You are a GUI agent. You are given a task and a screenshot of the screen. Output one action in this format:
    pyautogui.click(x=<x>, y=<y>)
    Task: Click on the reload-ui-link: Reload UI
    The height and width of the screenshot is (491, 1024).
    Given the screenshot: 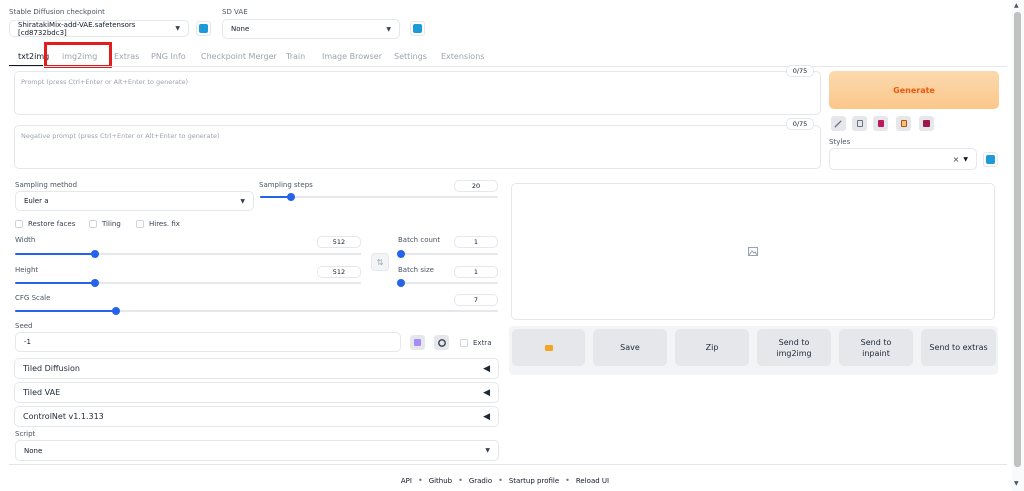 What is the action you would take?
    pyautogui.click(x=592, y=481)
    